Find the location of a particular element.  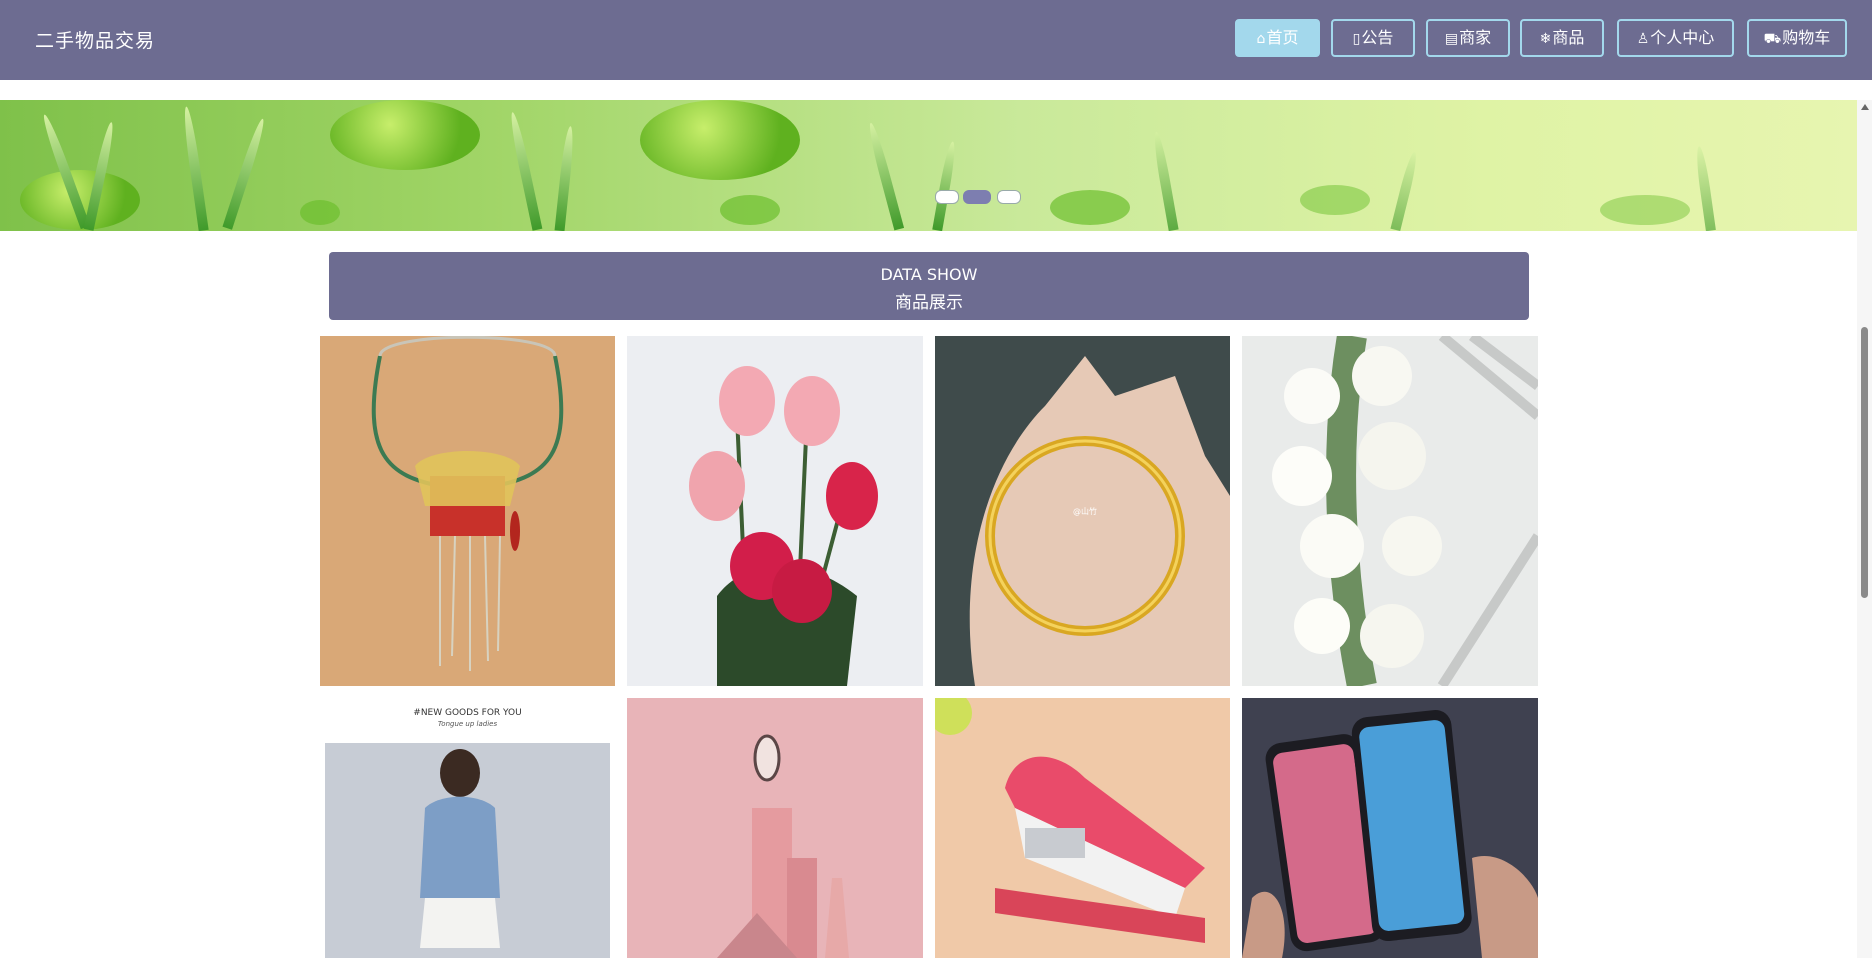

goods-icon: ❄ is located at coordinates (1545, 39).